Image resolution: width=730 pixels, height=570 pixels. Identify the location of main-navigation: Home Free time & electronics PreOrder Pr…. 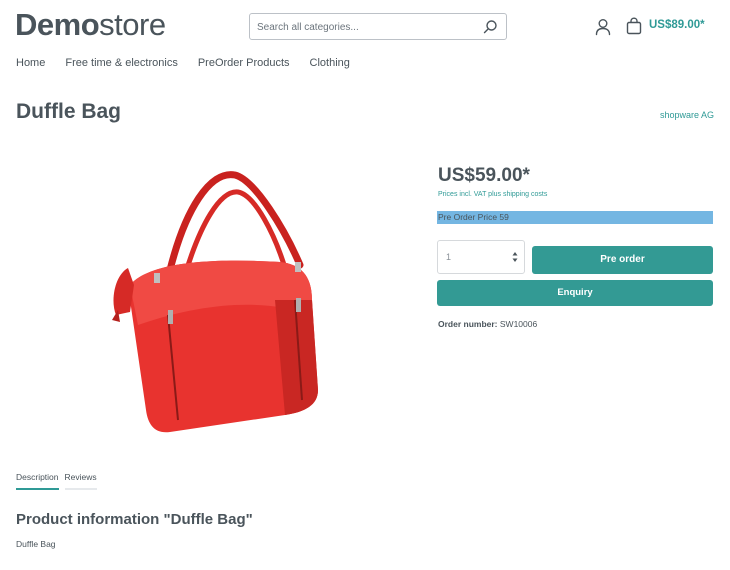
(193, 63).